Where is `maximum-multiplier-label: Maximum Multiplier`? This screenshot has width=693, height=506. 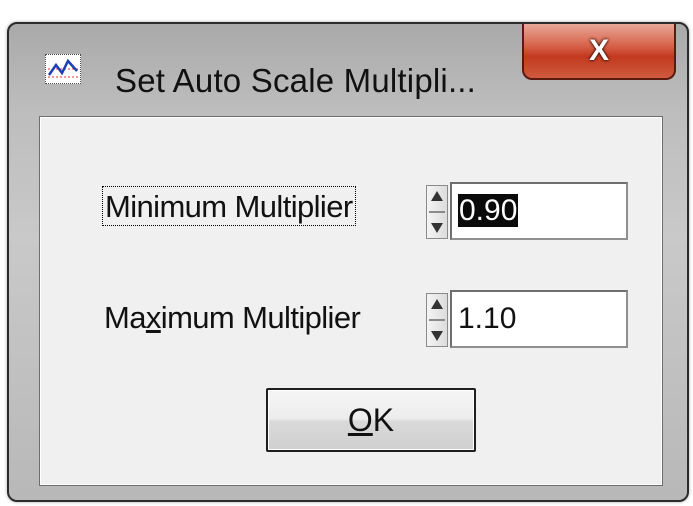
maximum-multiplier-label: Maximum Multiplier is located at coordinates (232, 317).